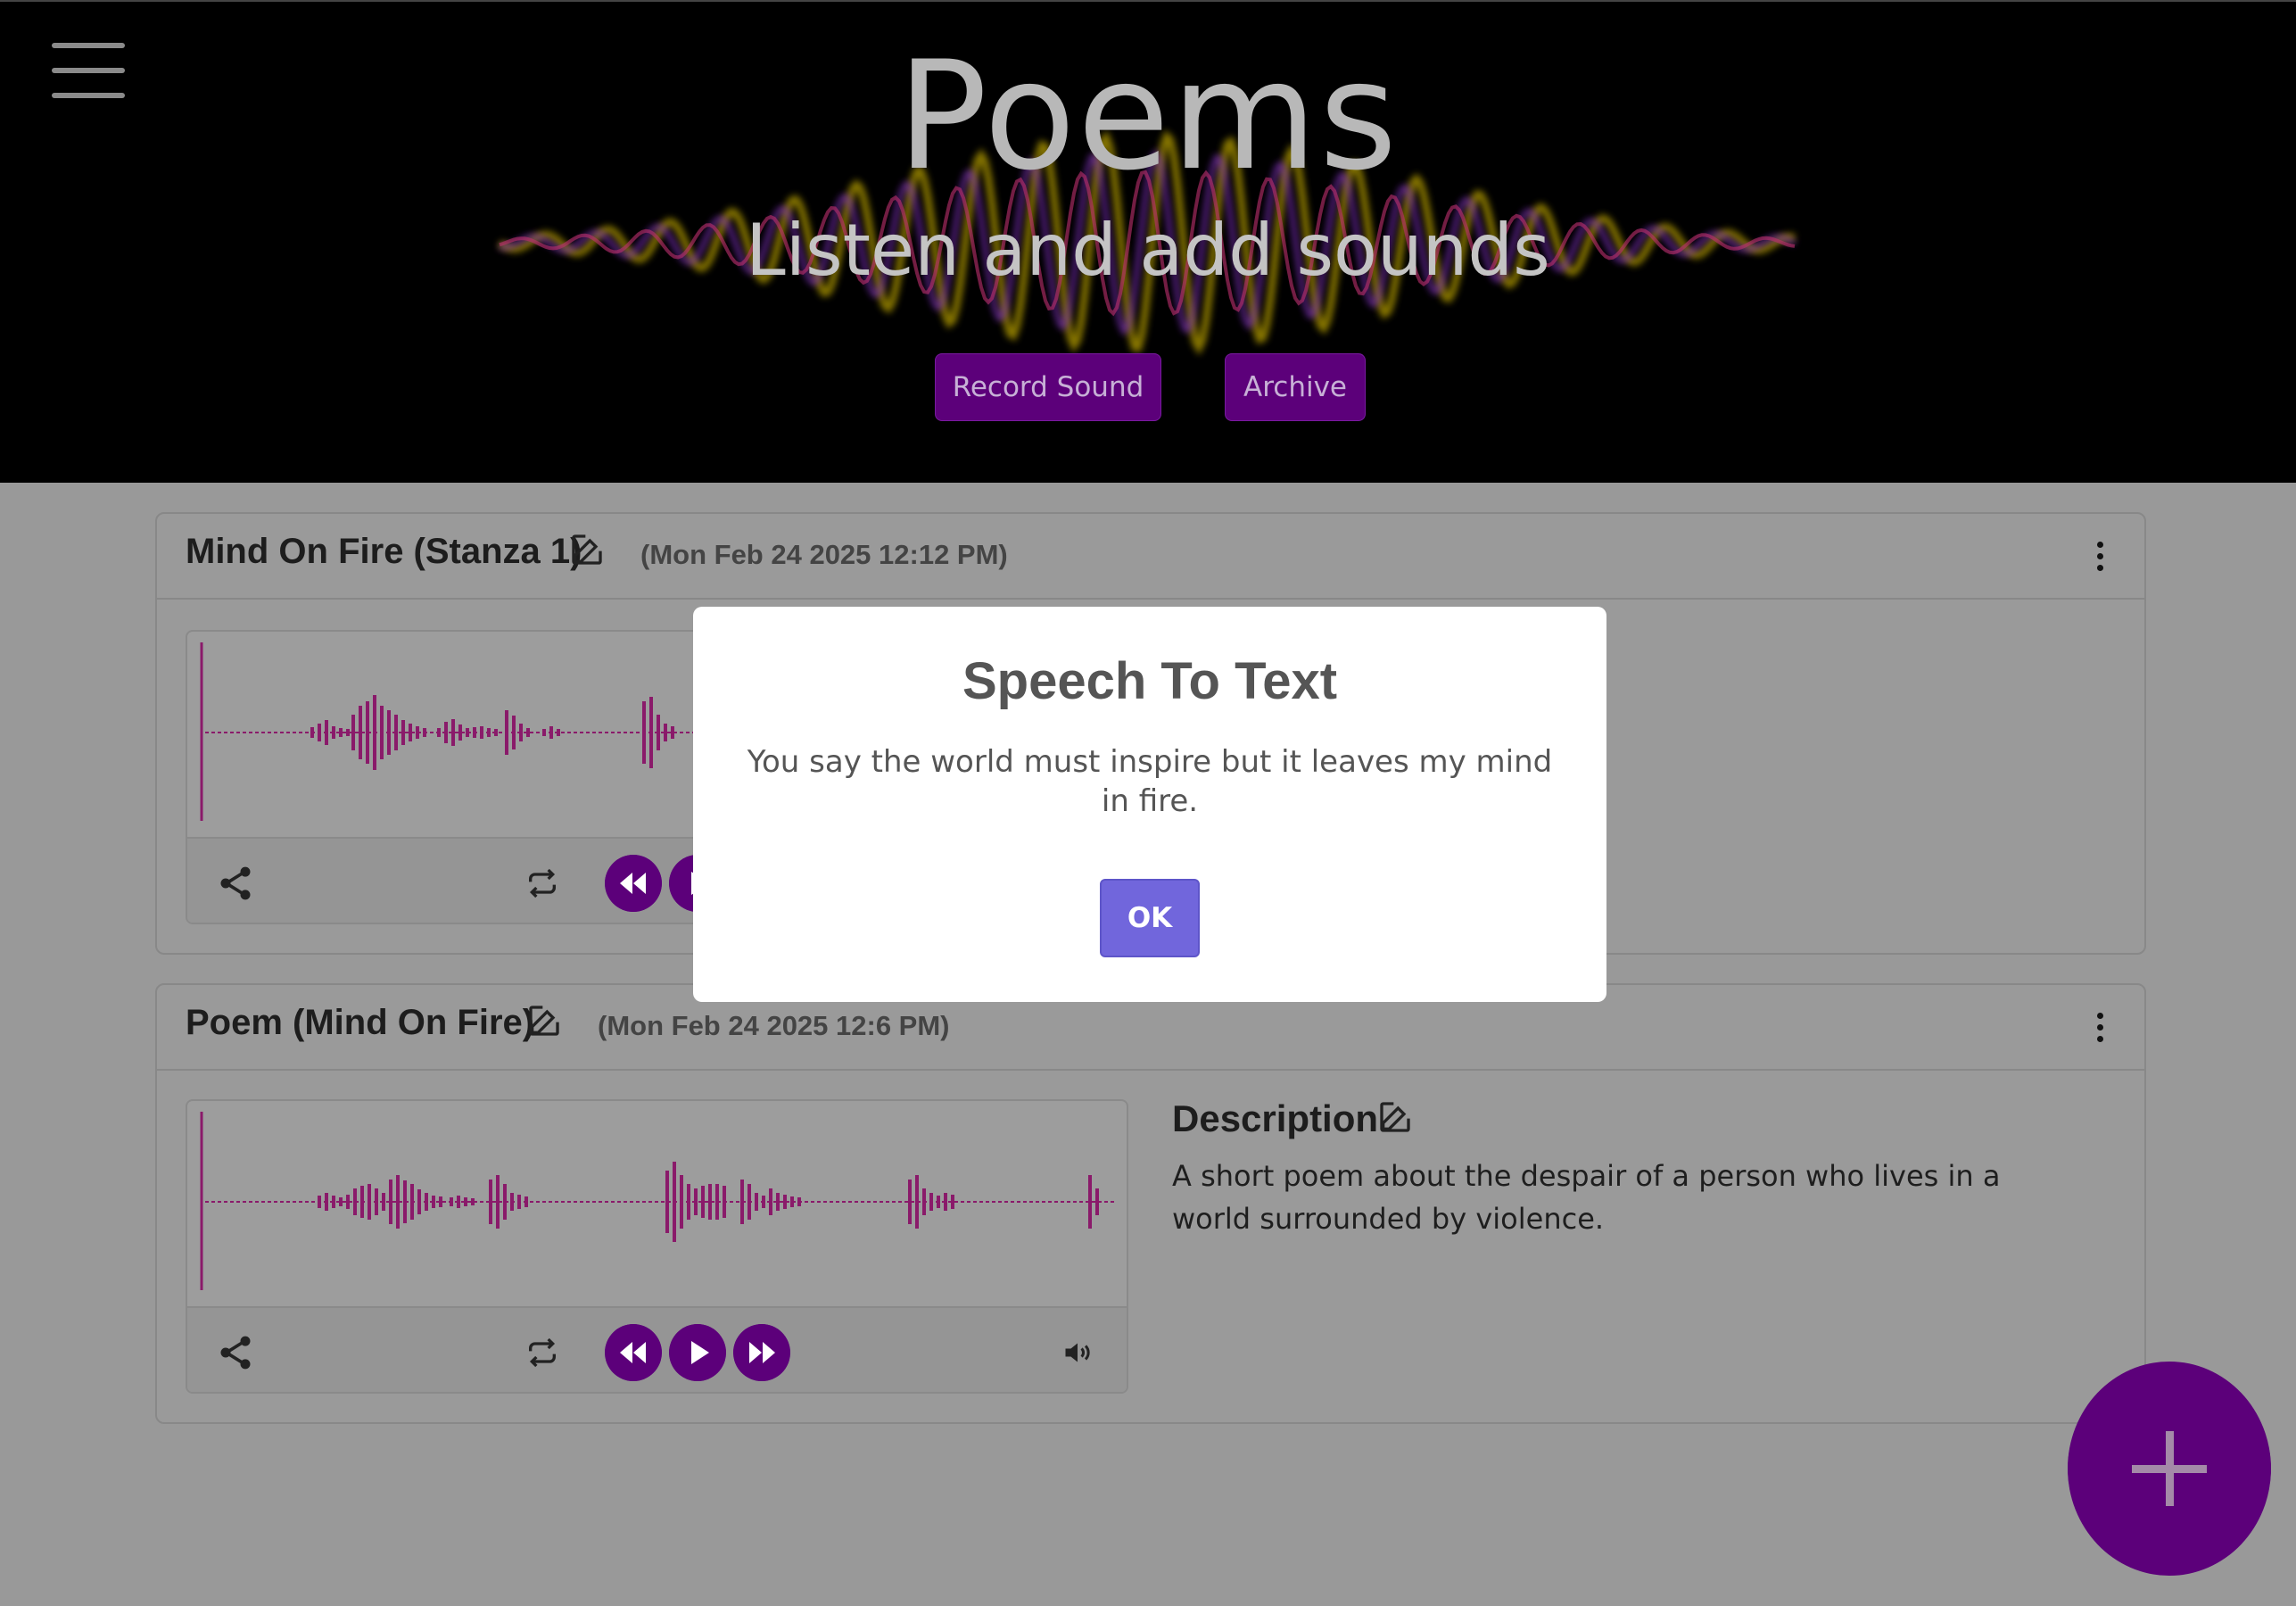 The height and width of the screenshot is (1606, 2296). I want to click on fast-forward-icon, so click(761, 1353).